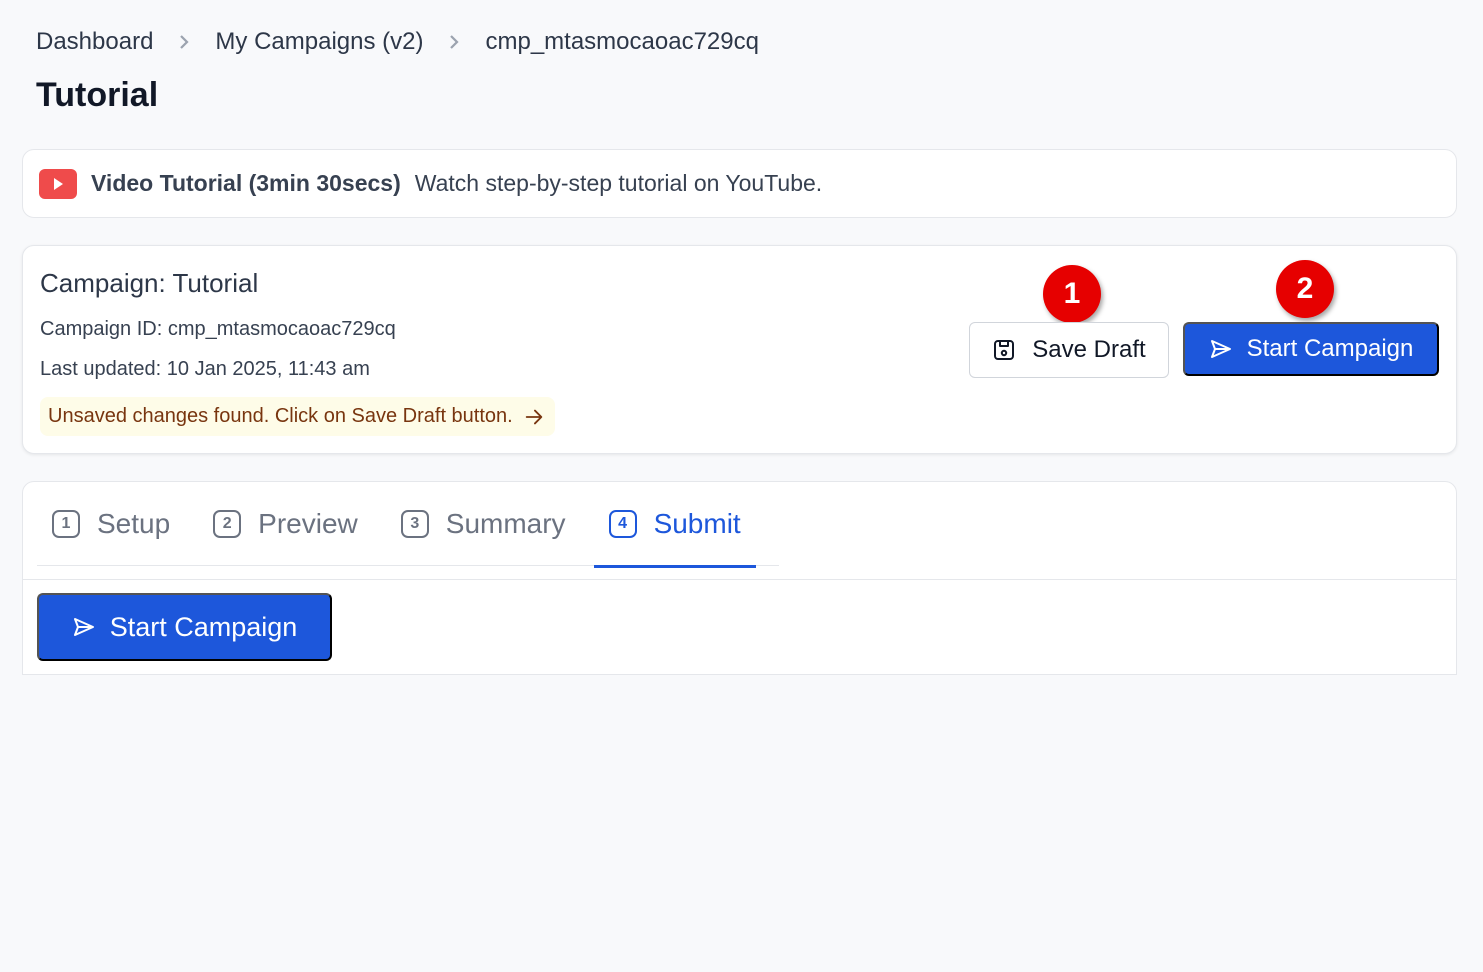 The height and width of the screenshot is (972, 1483). I want to click on campaign-name: Campaign: Tutorial, so click(149, 283).